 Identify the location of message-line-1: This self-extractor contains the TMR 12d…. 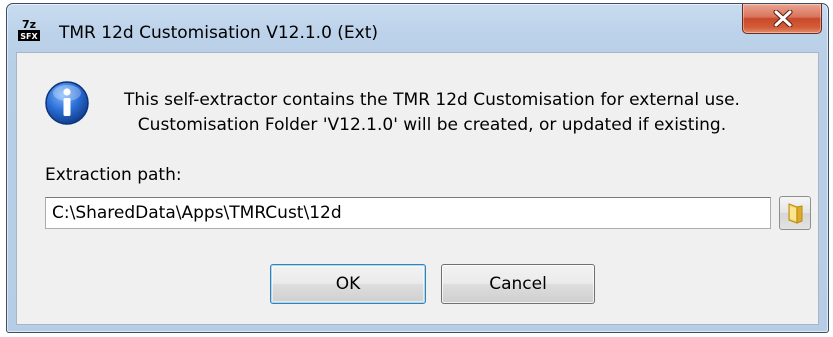
(432, 100).